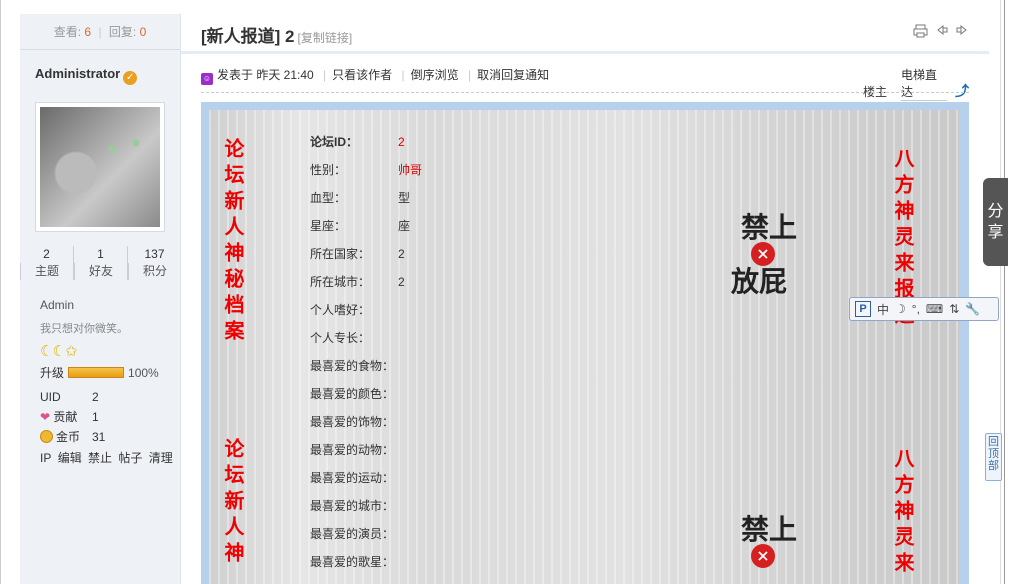 This screenshot has height=584, width=1025. What do you see at coordinates (130, 78) in the screenshot?
I see `verified-icon: ✓` at bounding box center [130, 78].